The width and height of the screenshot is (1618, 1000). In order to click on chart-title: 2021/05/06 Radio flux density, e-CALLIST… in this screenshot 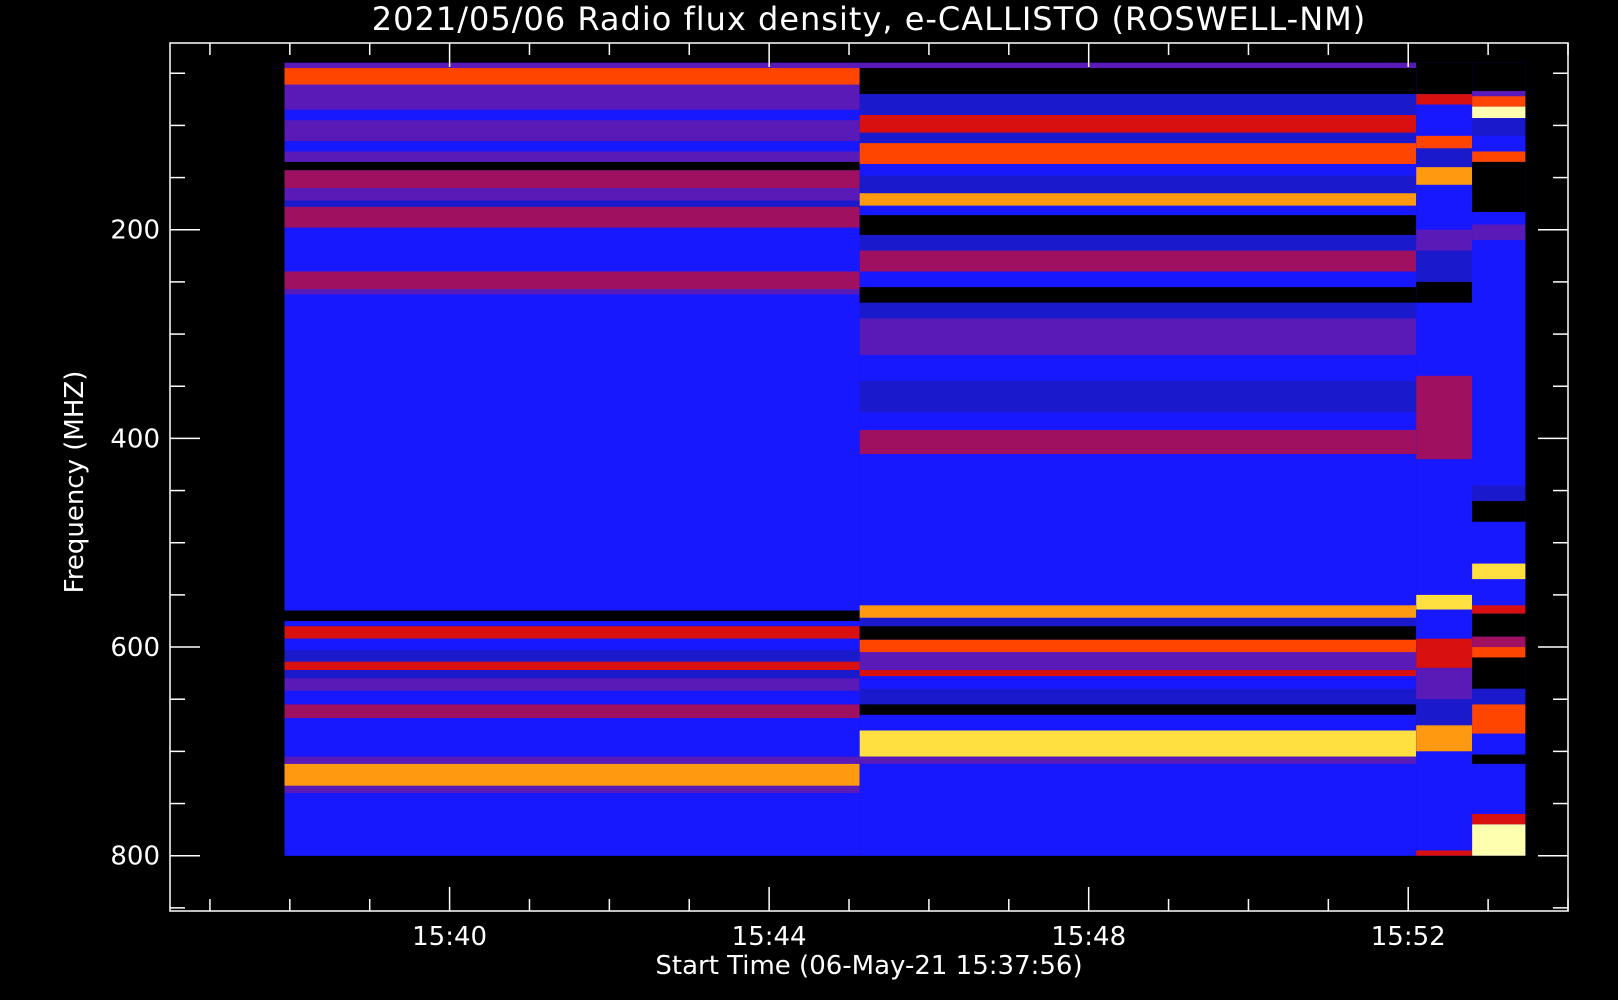, I will do `click(869, 19)`.